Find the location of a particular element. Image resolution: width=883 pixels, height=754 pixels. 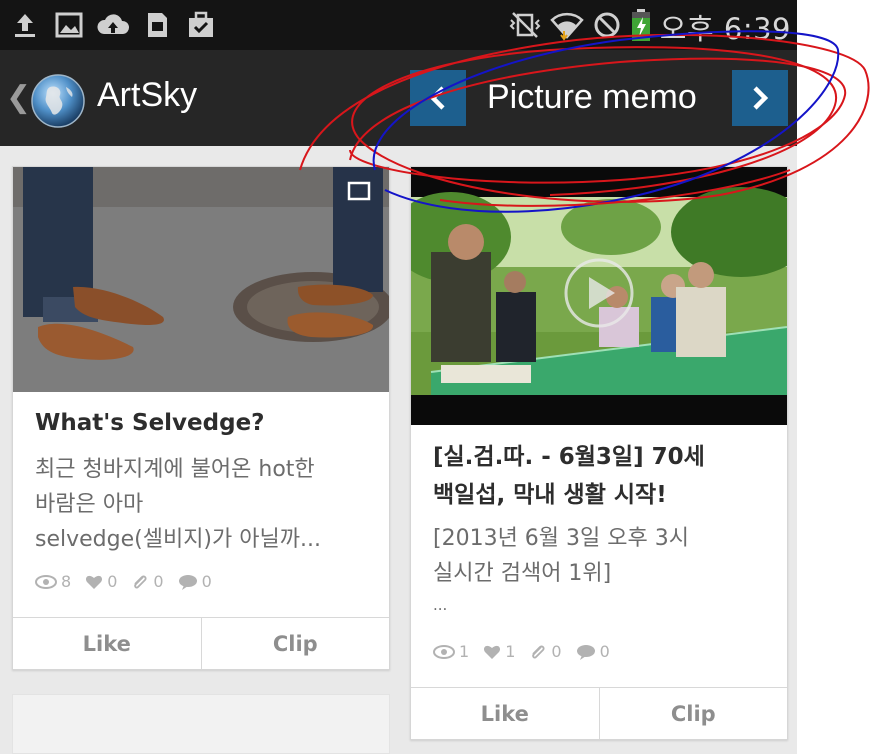

post-title: [실.검.따. - 6월3일] 70세 백일섭, 막내 생활 시작! is located at coordinates (603, 476).